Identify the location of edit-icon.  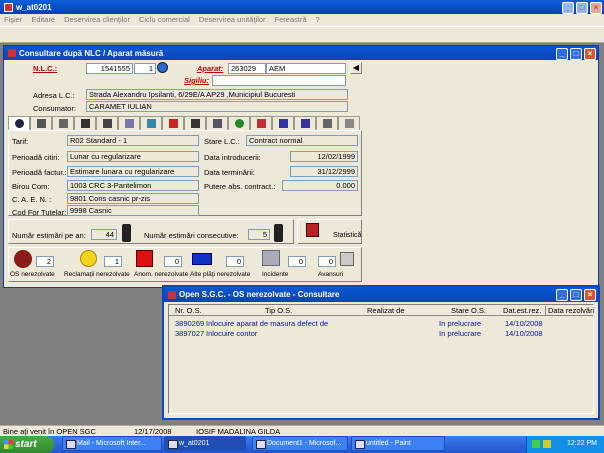
(327, 123).